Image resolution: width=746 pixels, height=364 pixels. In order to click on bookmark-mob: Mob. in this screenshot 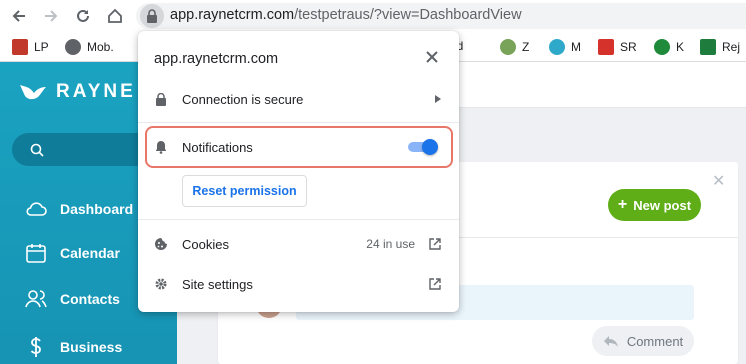, I will do `click(89, 47)`.